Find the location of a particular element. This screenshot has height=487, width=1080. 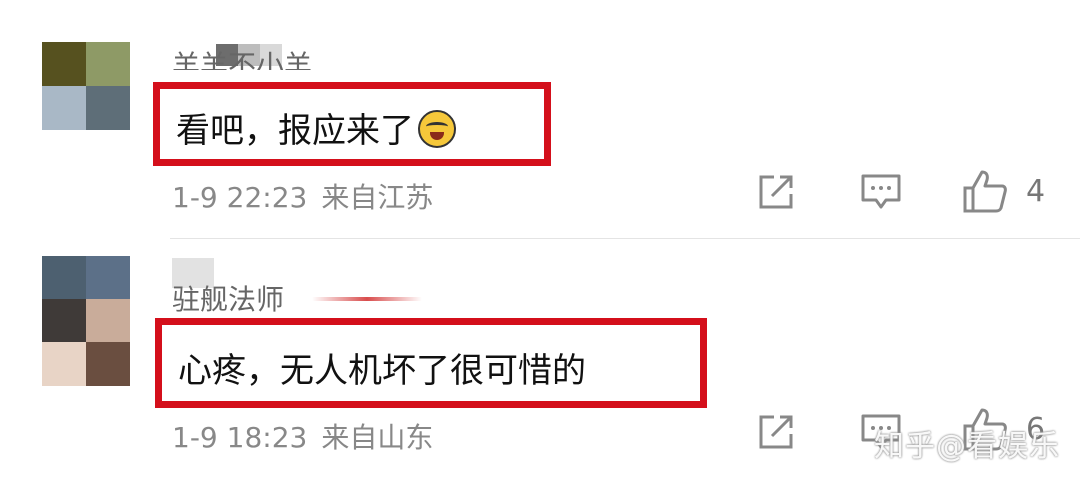

highlight-box: 看吧，报应来了 is located at coordinates (352, 124).